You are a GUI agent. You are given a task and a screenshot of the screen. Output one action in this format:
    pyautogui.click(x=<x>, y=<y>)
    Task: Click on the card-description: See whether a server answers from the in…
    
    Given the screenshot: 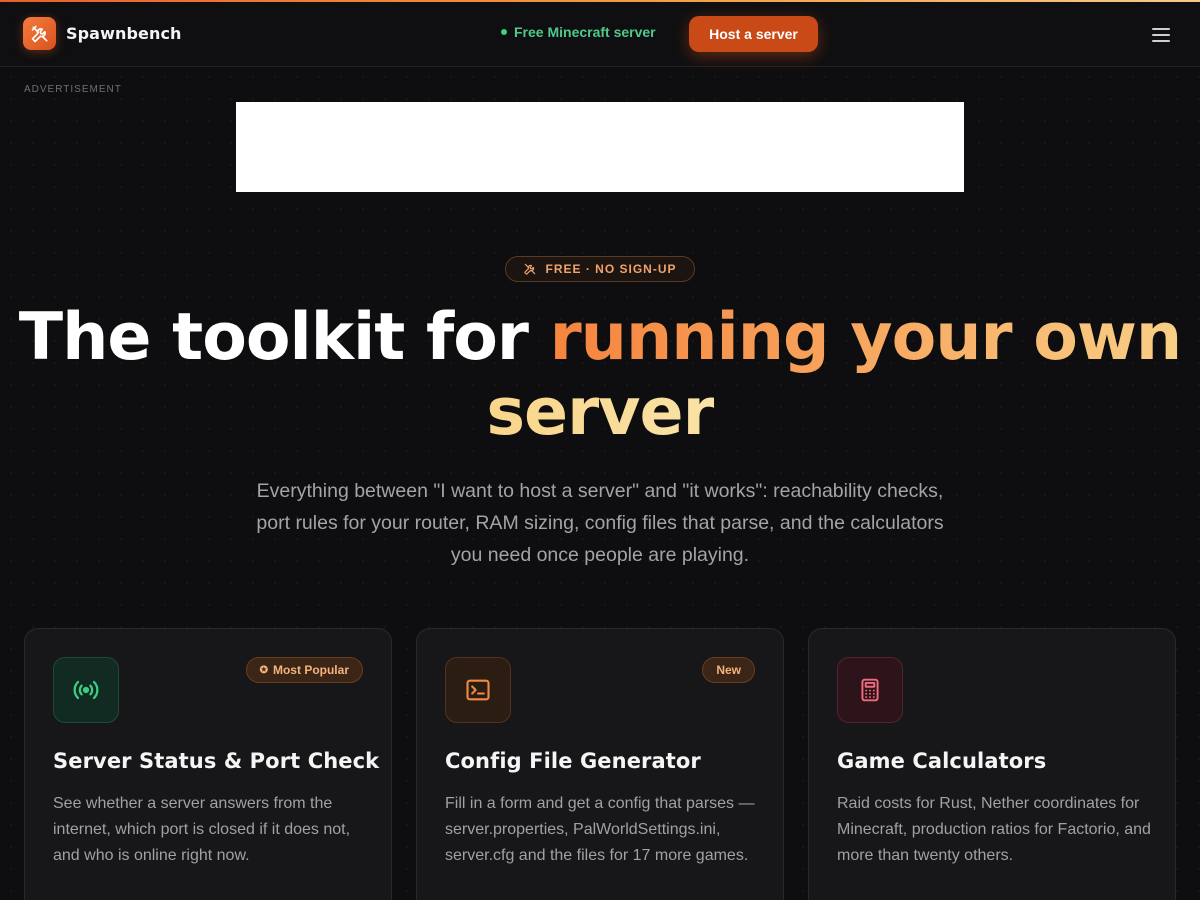 What is the action you would take?
    pyautogui.click(x=202, y=829)
    